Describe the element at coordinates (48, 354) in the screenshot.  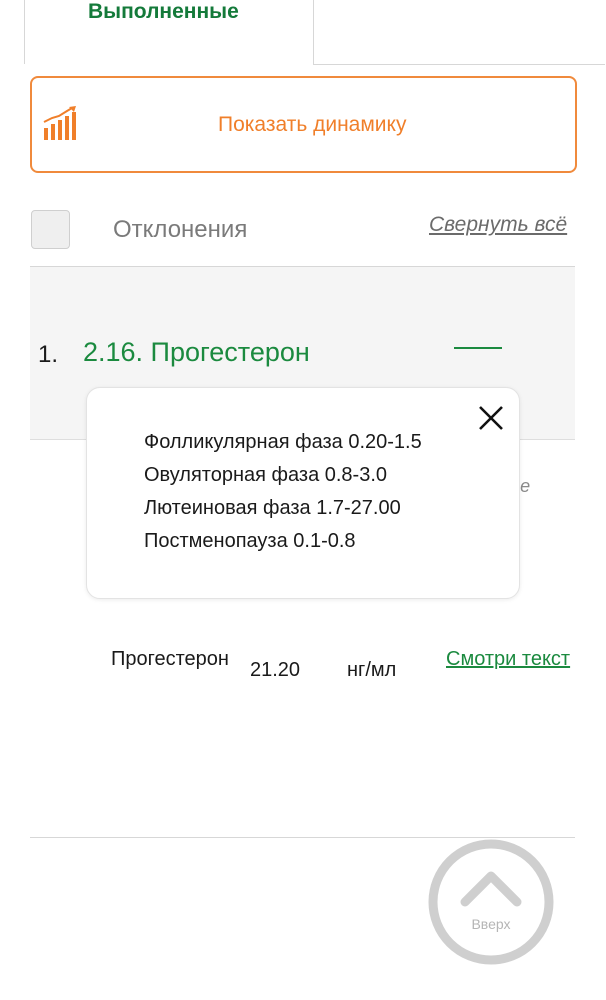
I see `test-number: 1.` at that location.